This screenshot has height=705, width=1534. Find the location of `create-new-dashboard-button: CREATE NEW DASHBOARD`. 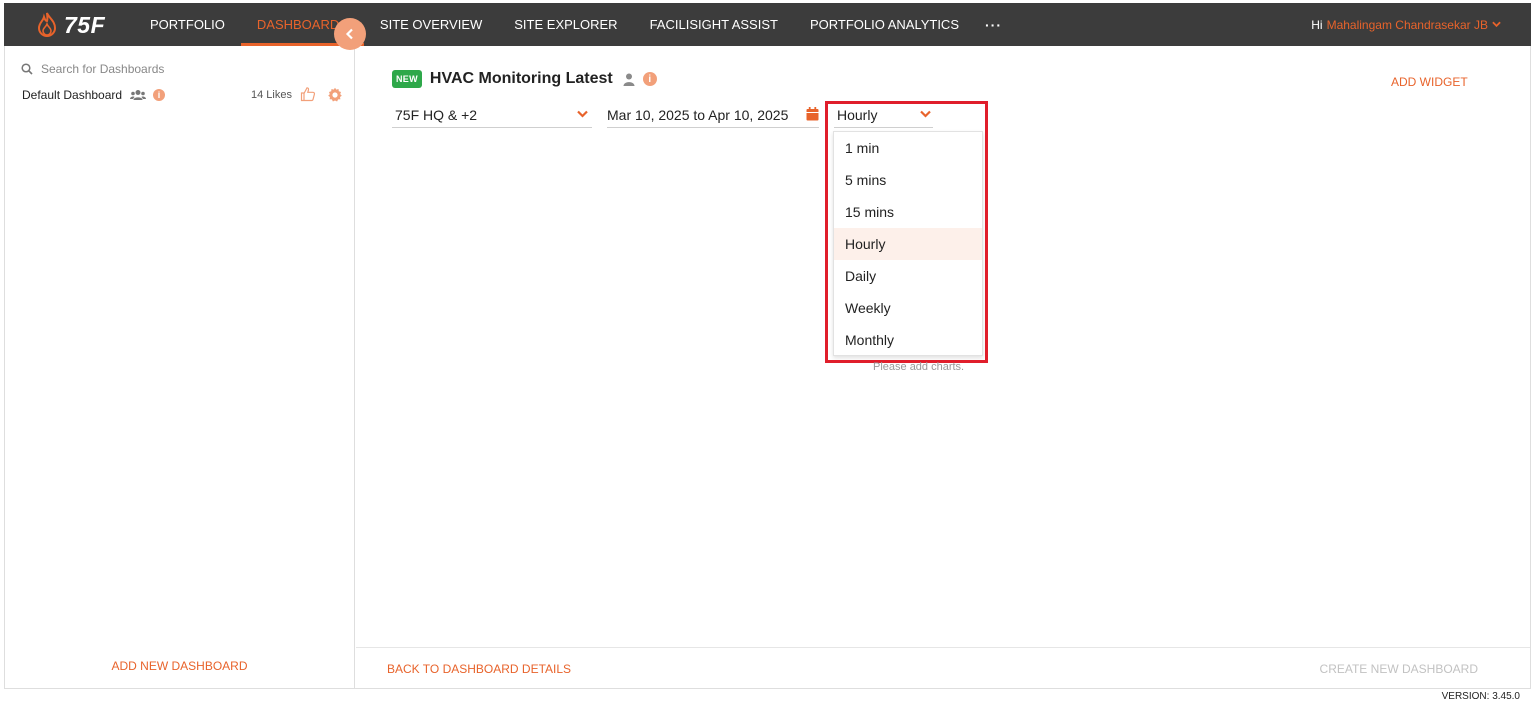

create-new-dashboard-button: CREATE NEW DASHBOARD is located at coordinates (1399, 669).